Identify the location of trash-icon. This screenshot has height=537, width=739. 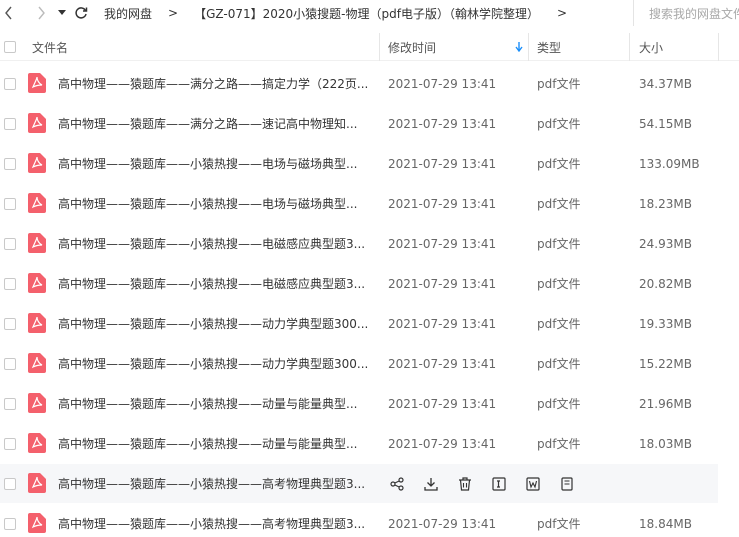
(465, 484).